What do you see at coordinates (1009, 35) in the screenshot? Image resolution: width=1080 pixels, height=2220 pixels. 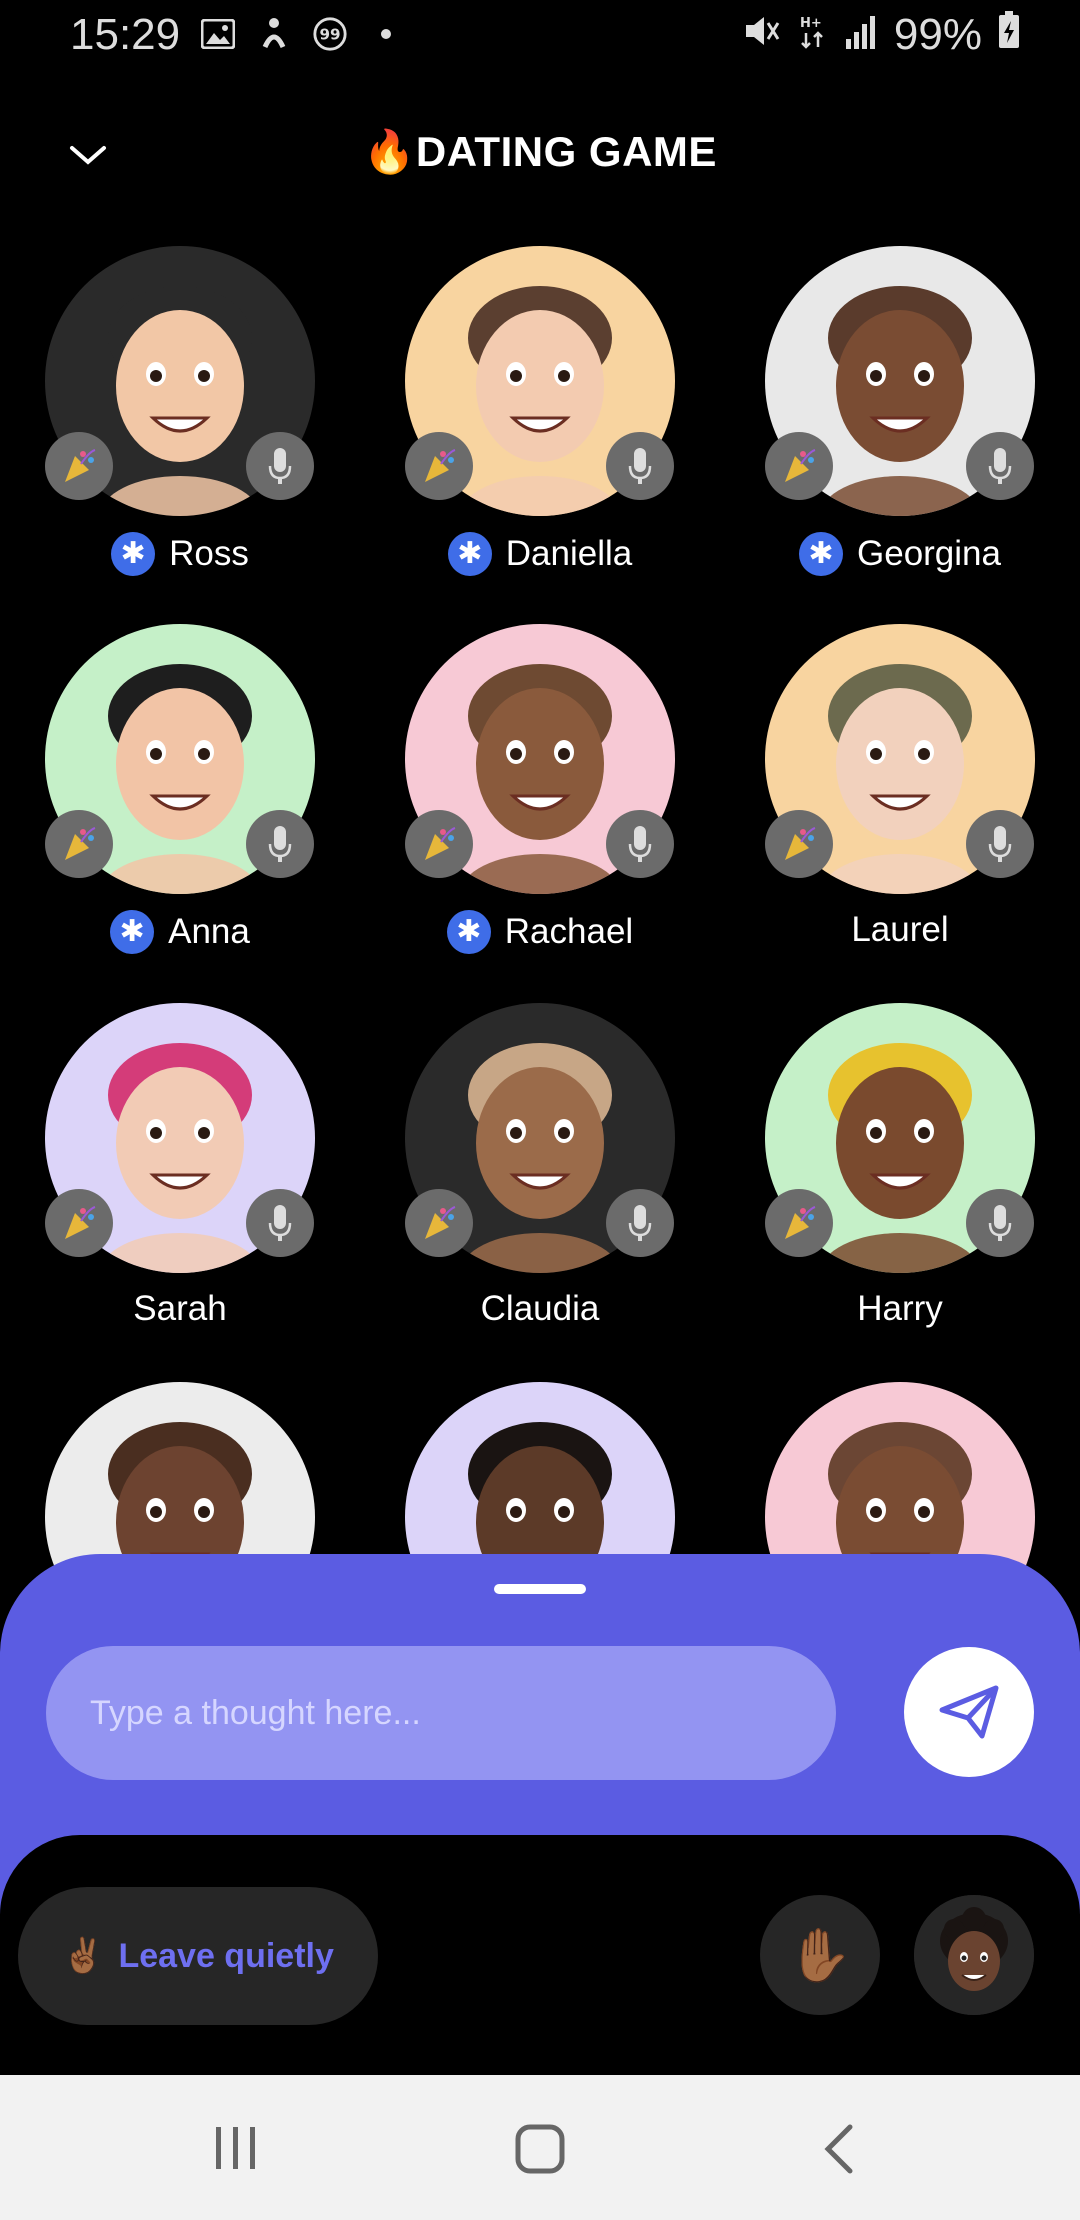 I see `battery-icon` at bounding box center [1009, 35].